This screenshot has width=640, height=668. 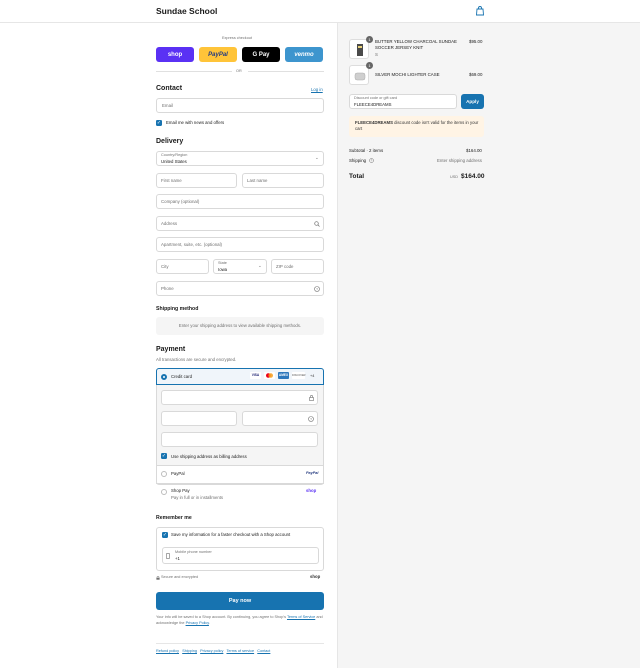 I want to click on company-field: Company (optional), so click(x=240, y=201).